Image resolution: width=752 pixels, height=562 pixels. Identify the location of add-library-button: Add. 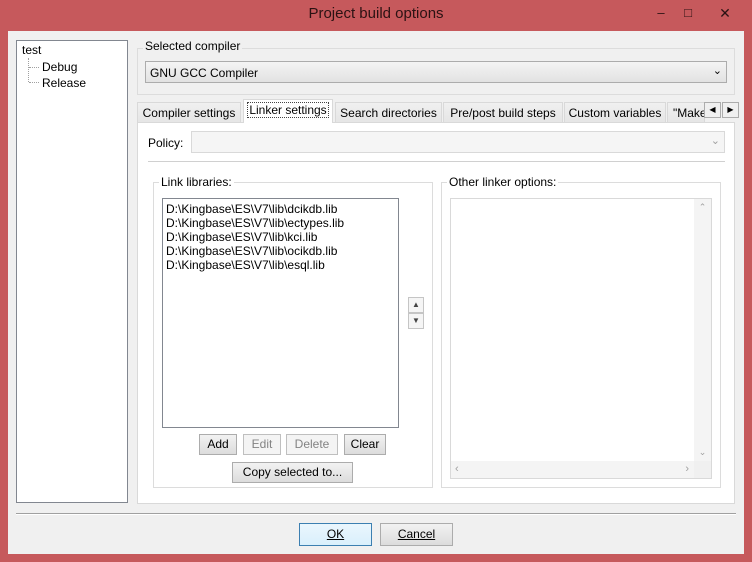
(218, 444).